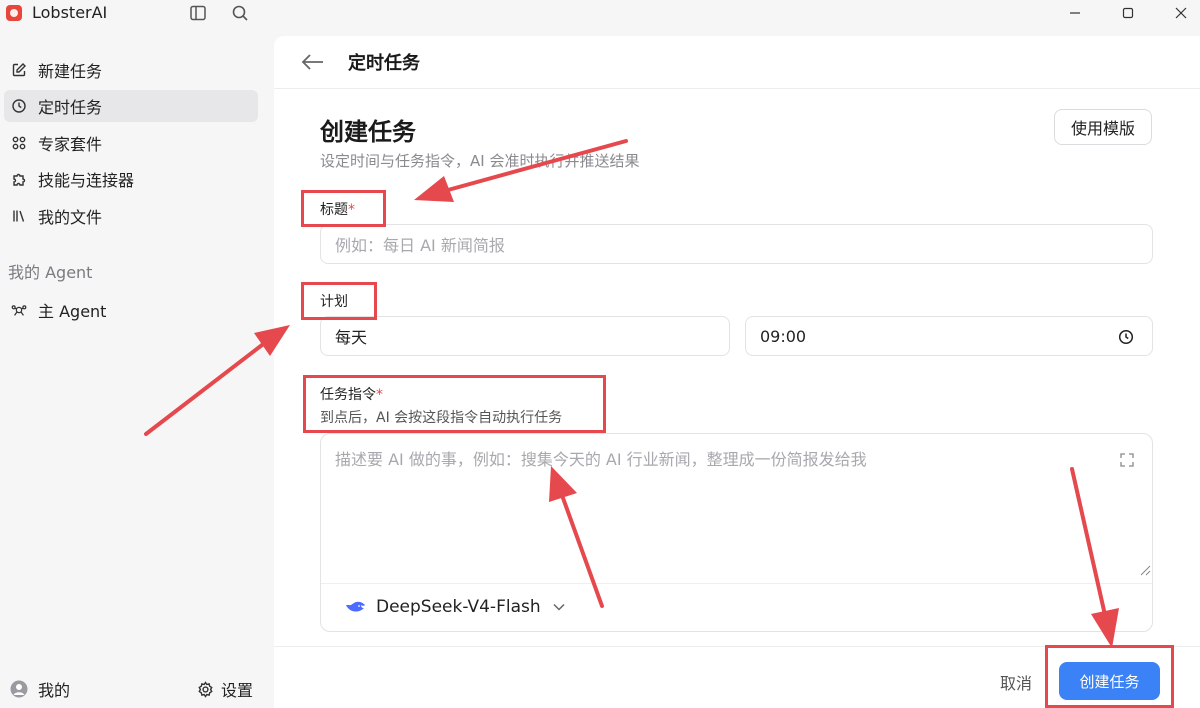  I want to click on form-subtitle: 设定时间与任务指令，AI 会准时执行并推送结果, so click(480, 161).